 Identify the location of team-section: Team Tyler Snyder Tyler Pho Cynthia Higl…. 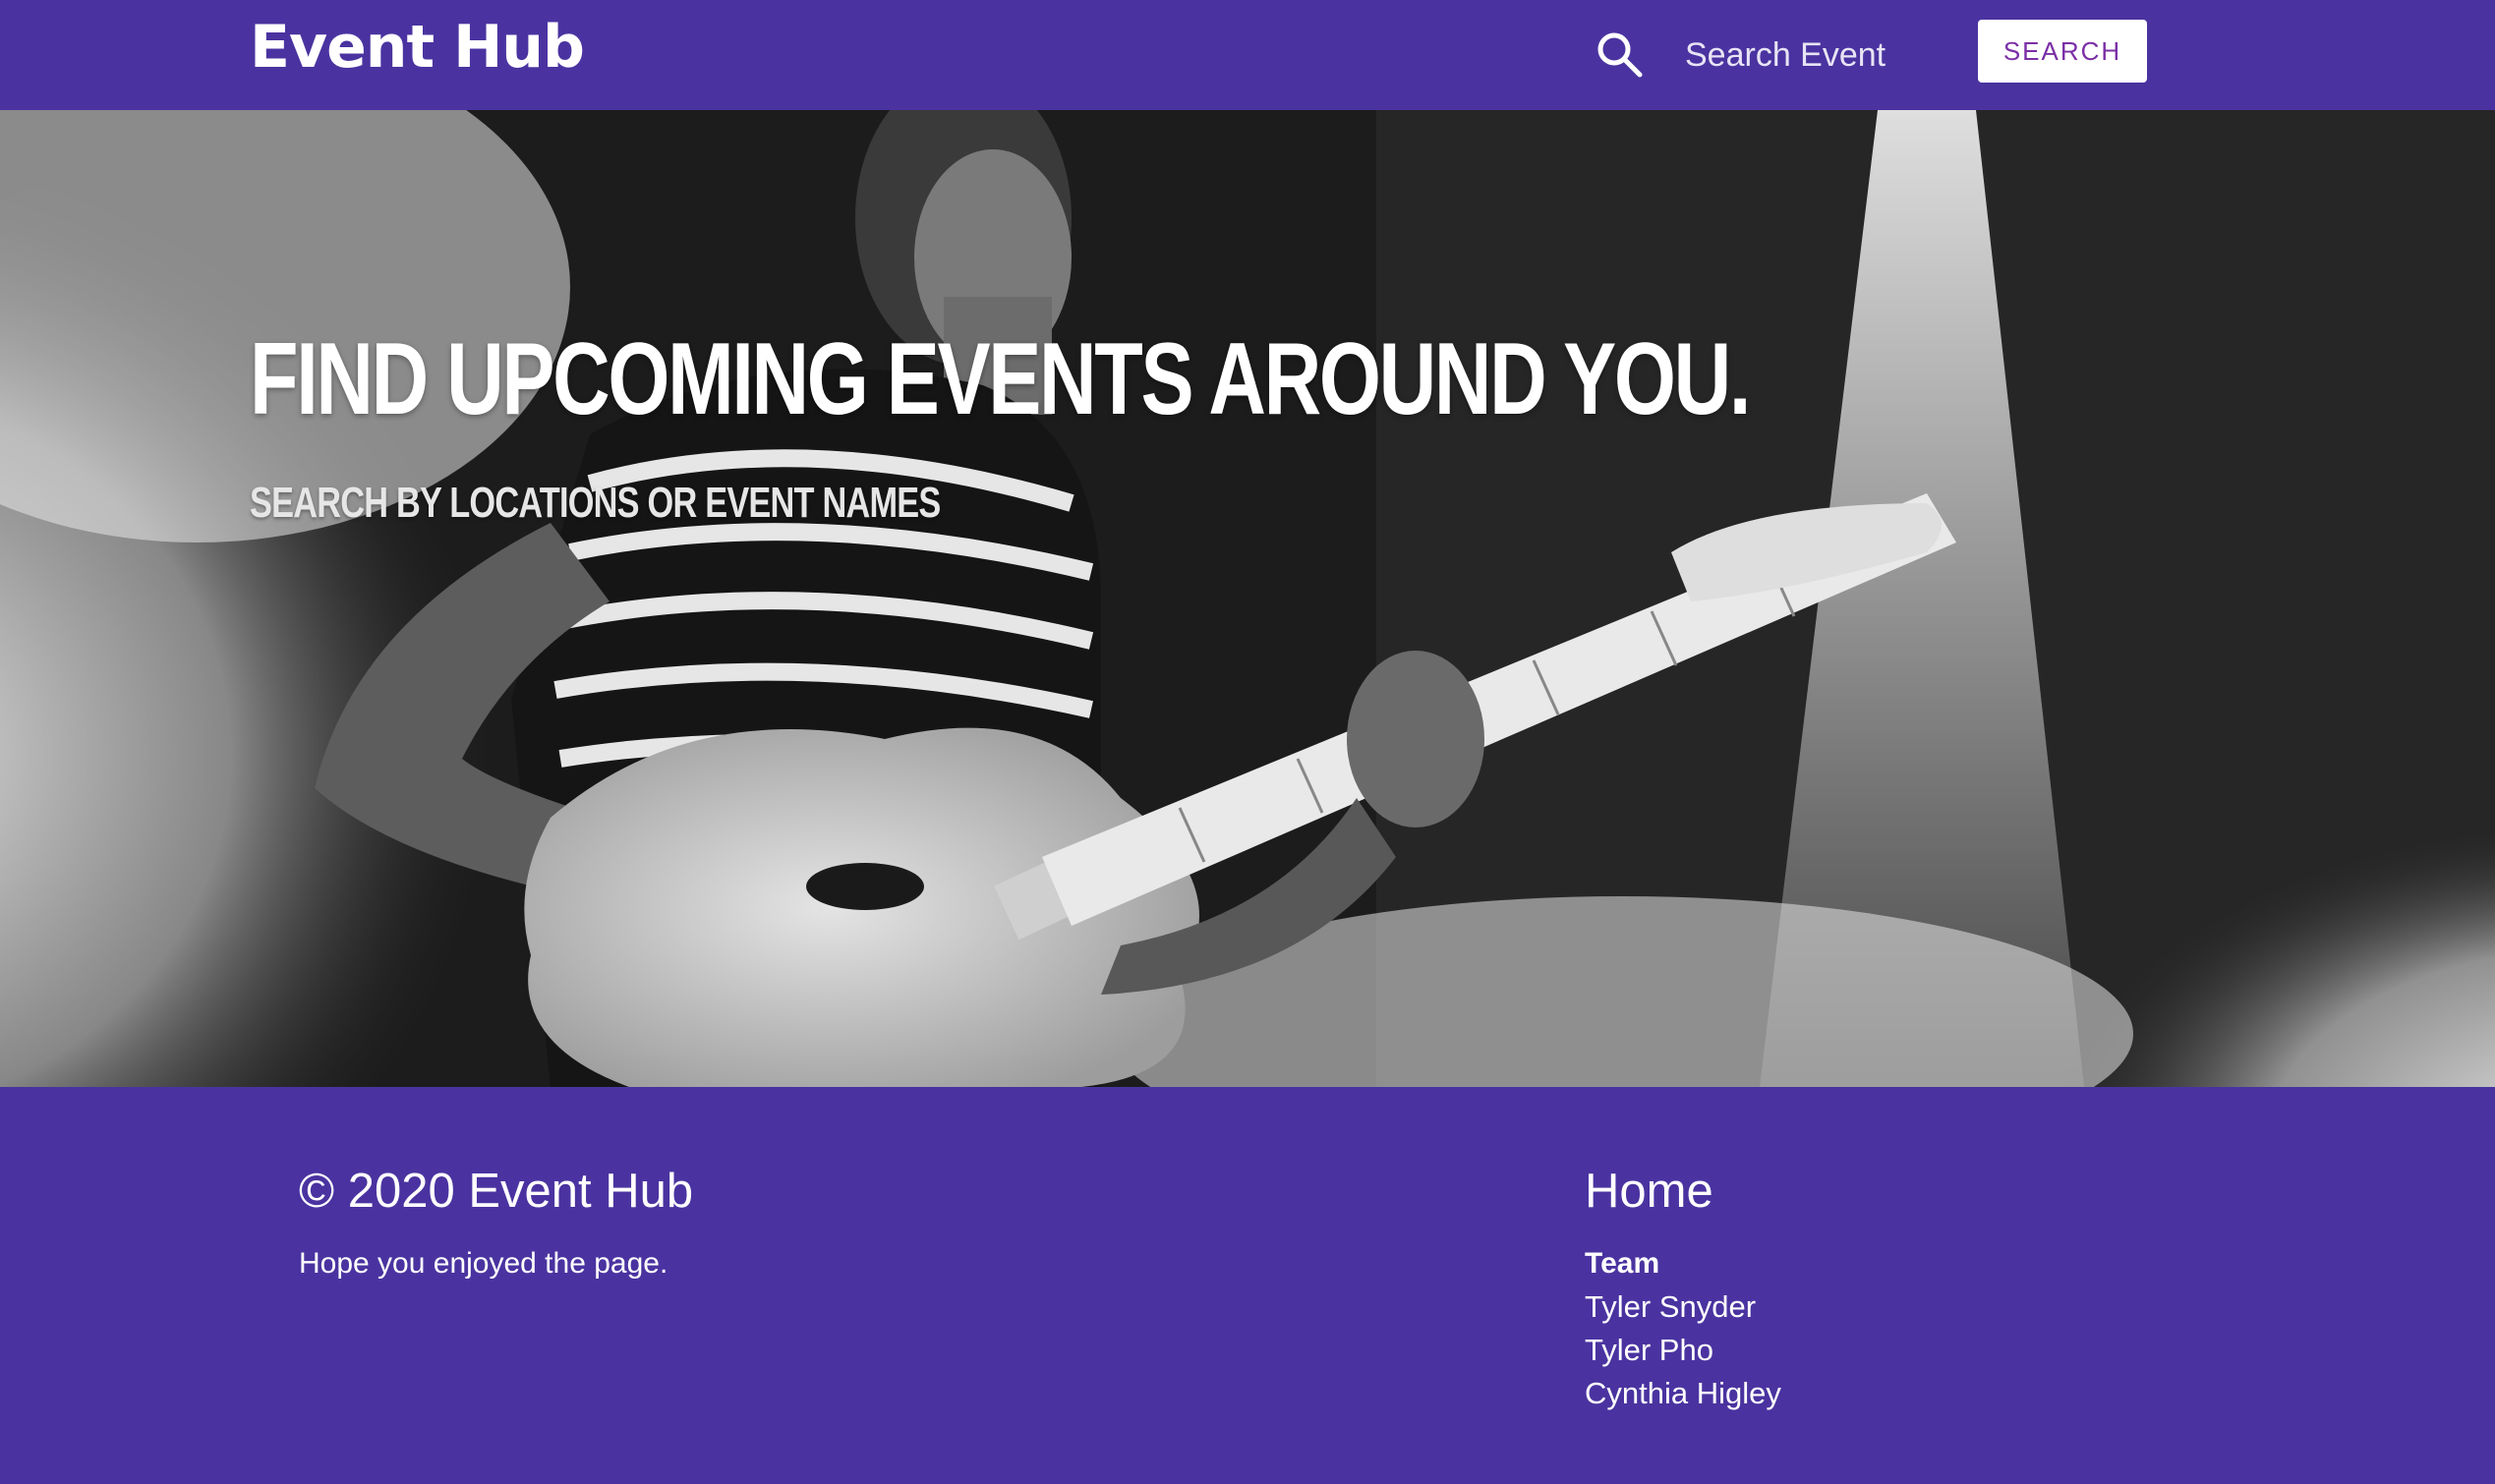
(1683, 1328).